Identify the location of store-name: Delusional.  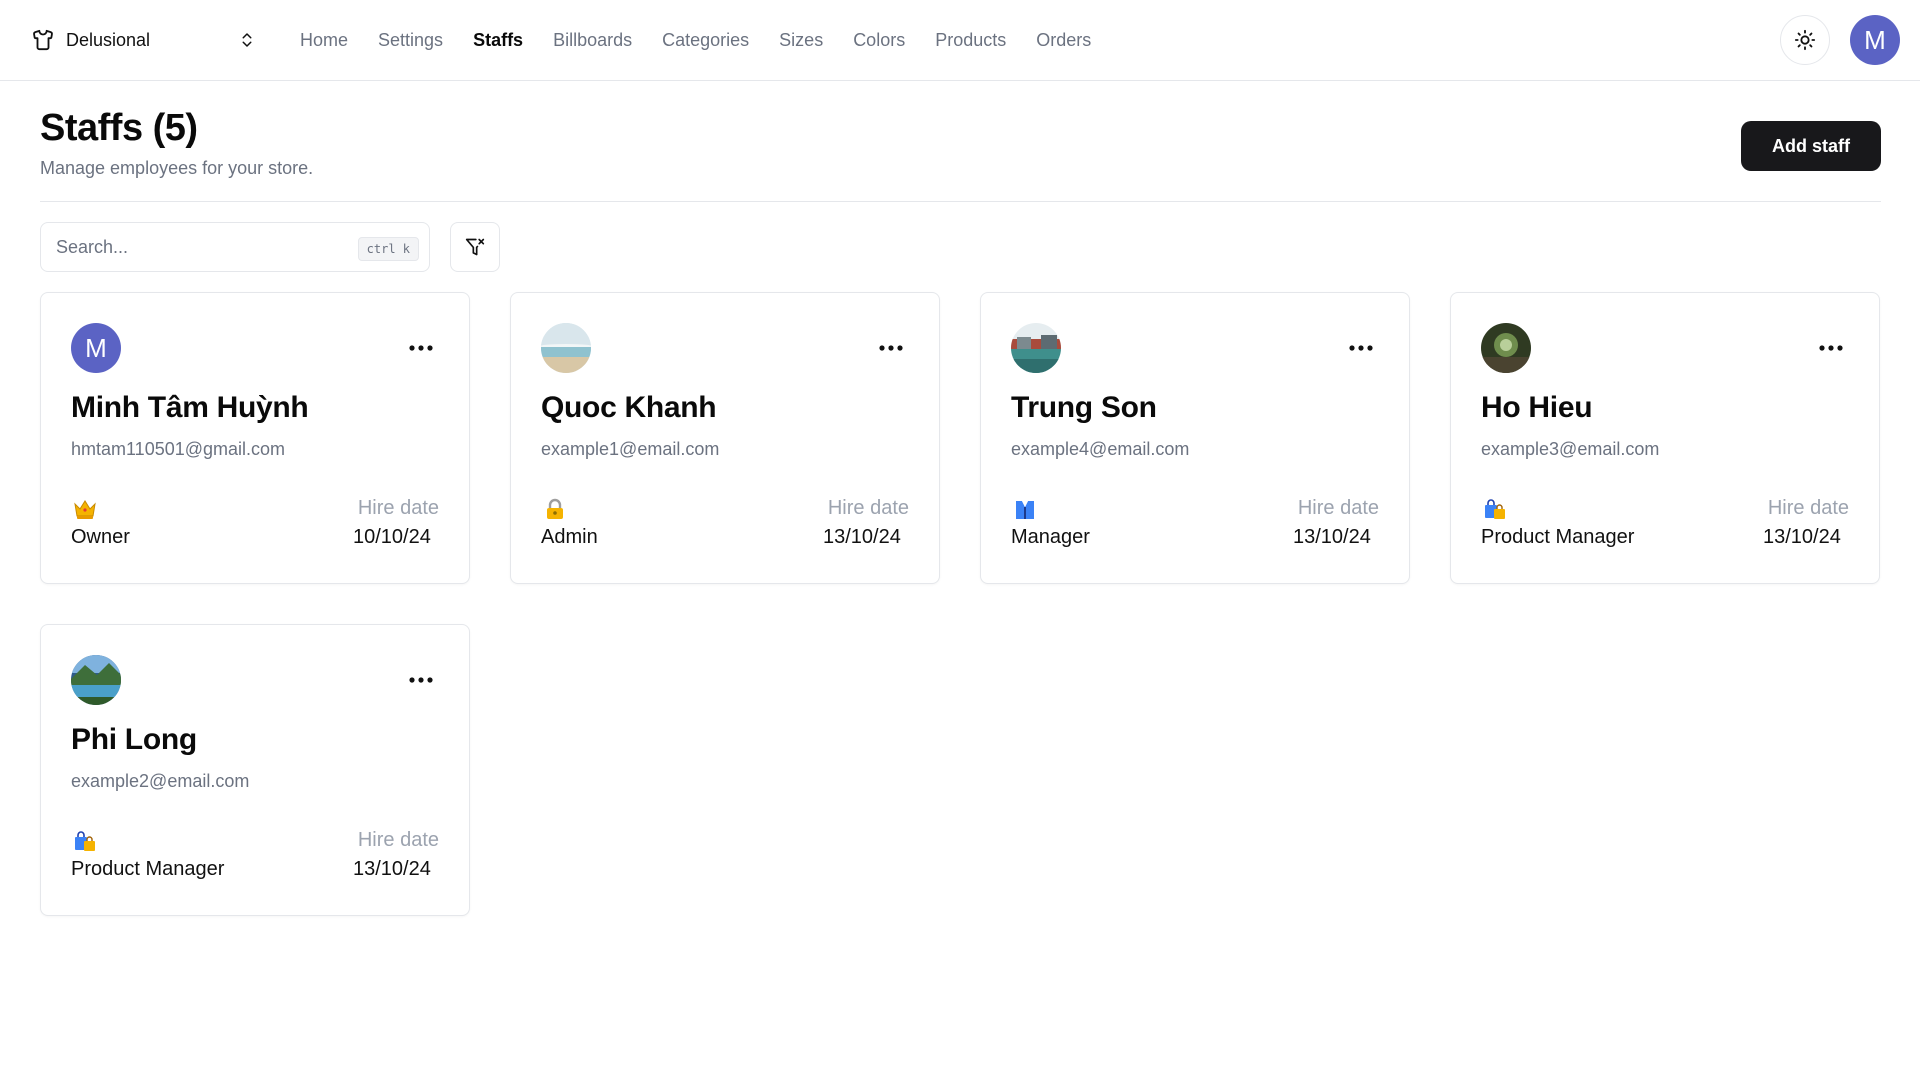
(108, 39).